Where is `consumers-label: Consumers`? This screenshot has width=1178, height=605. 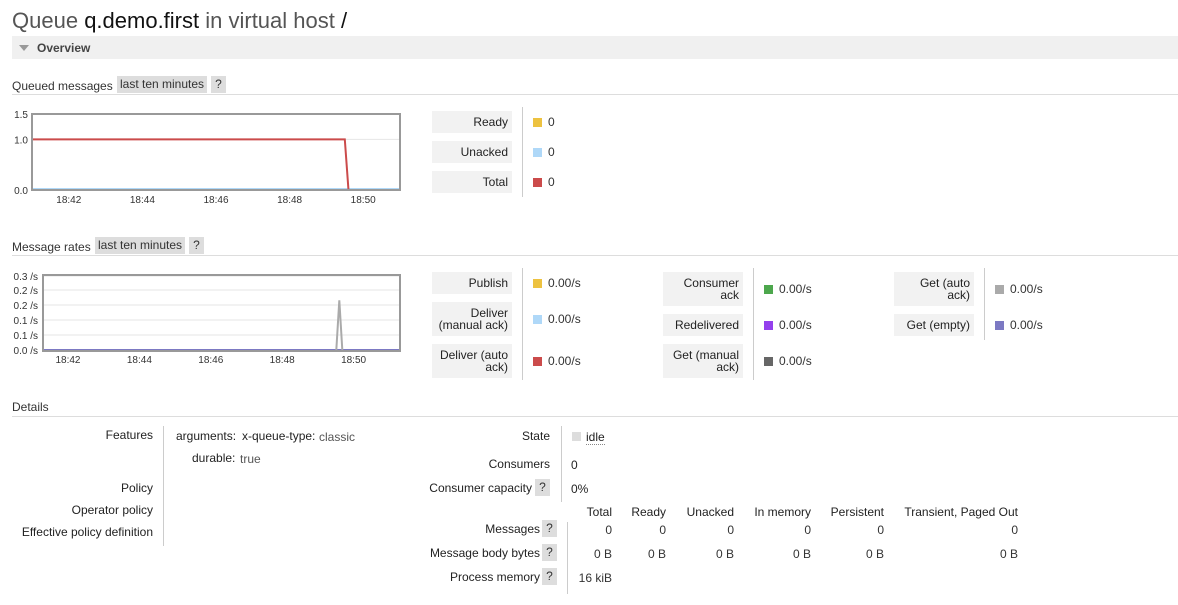
consumers-label: Consumers is located at coordinates (519, 464).